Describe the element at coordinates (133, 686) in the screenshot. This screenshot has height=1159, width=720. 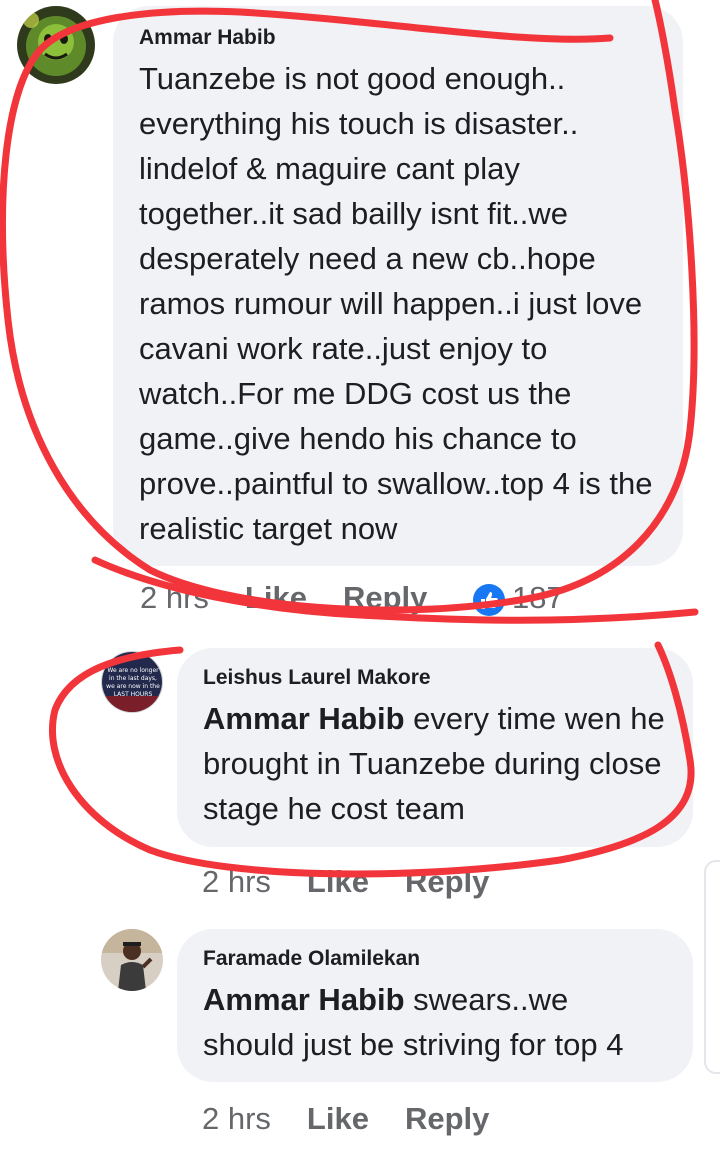
I see `svg-text: we are now in the` at that location.